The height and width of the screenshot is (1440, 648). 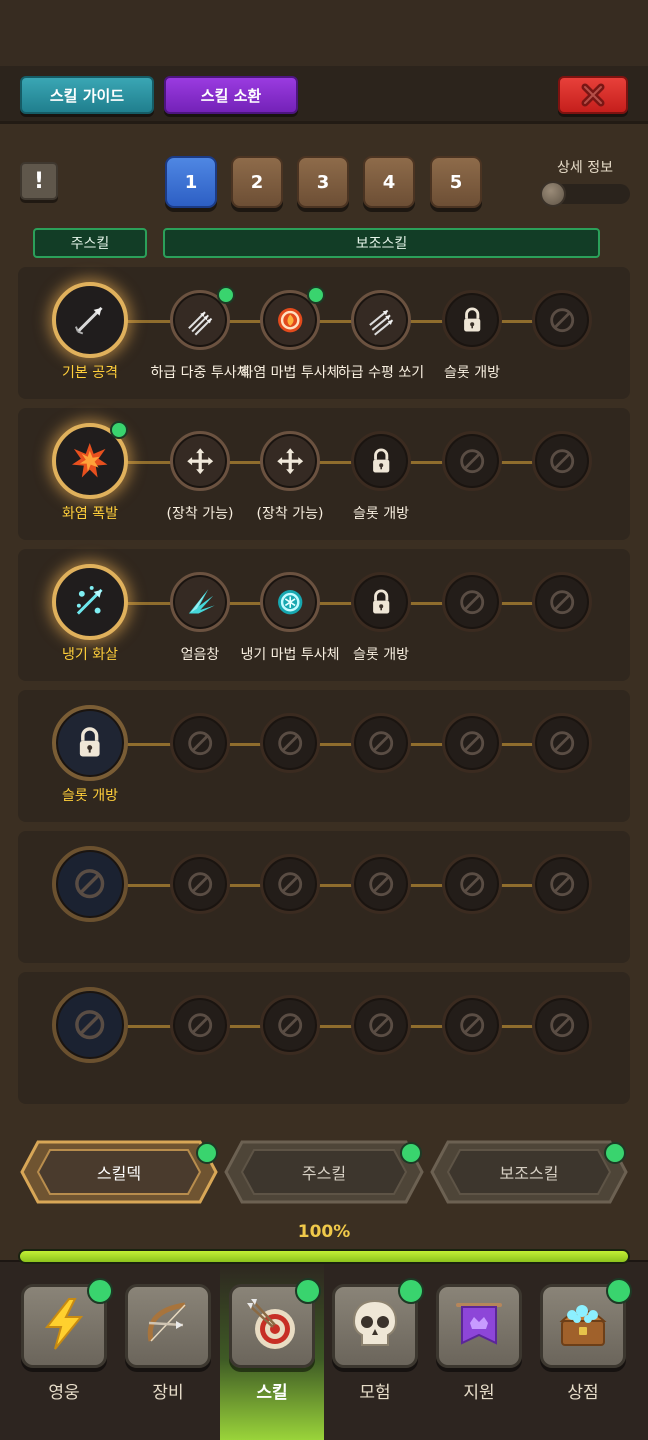 I want to click on deck-tab-4: 4, so click(x=389, y=182).